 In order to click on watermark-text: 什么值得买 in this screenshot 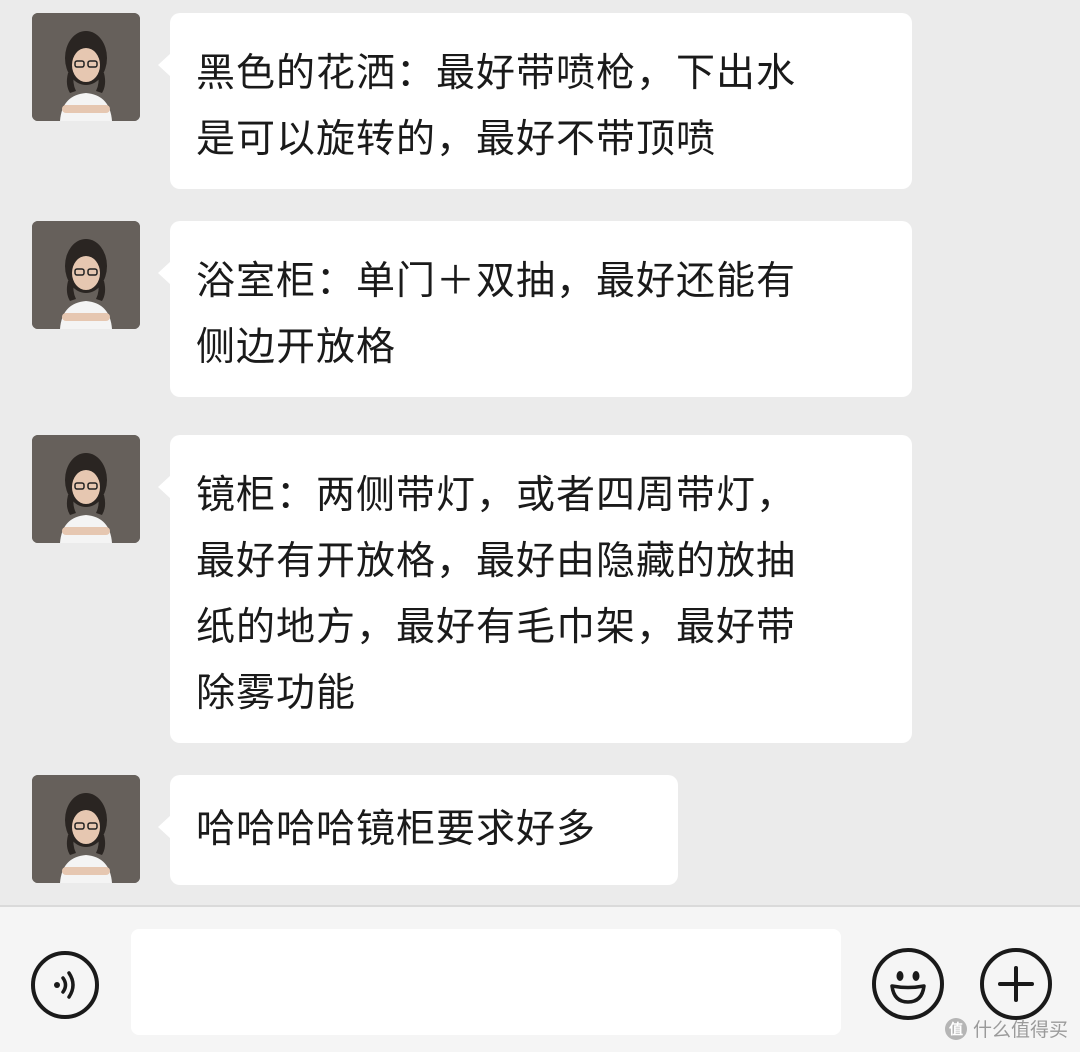, I will do `click(1020, 1030)`.